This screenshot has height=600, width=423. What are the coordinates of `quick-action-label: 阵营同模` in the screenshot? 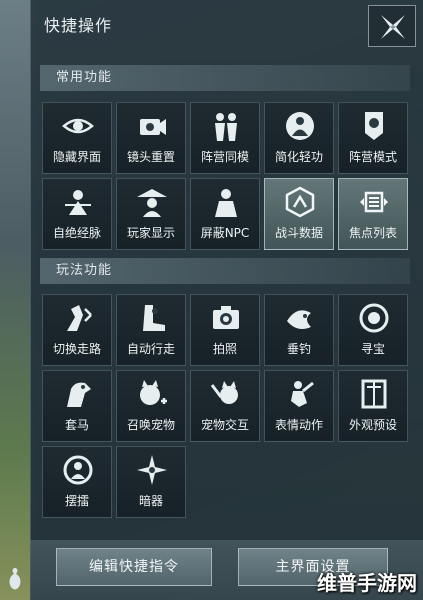 It's located at (224, 157).